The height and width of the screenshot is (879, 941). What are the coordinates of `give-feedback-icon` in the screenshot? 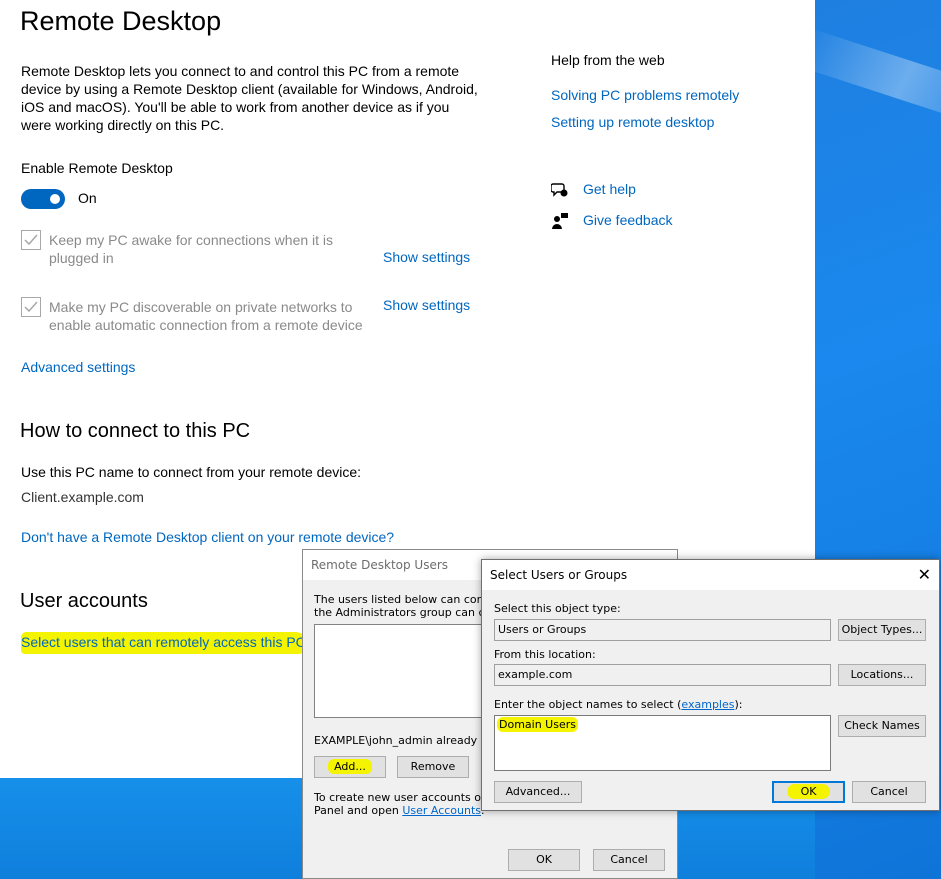 It's located at (560, 221).